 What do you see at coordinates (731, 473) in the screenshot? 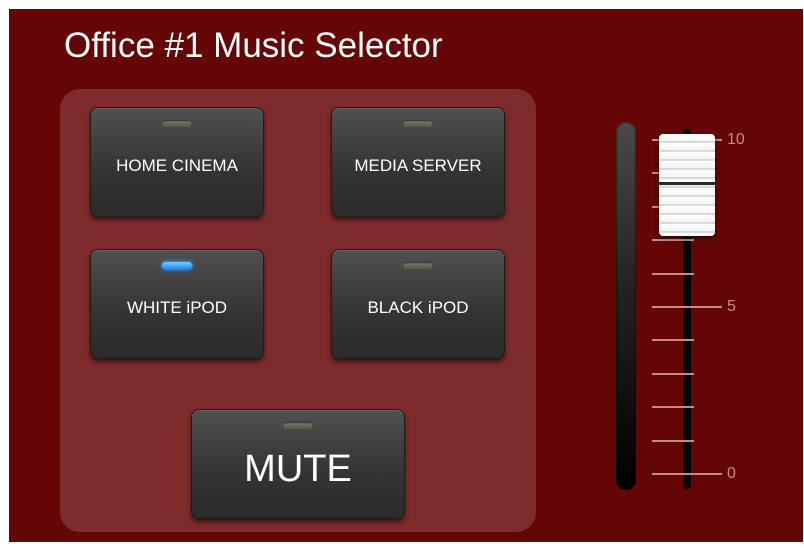
I see `scale-label-0: 0` at bounding box center [731, 473].